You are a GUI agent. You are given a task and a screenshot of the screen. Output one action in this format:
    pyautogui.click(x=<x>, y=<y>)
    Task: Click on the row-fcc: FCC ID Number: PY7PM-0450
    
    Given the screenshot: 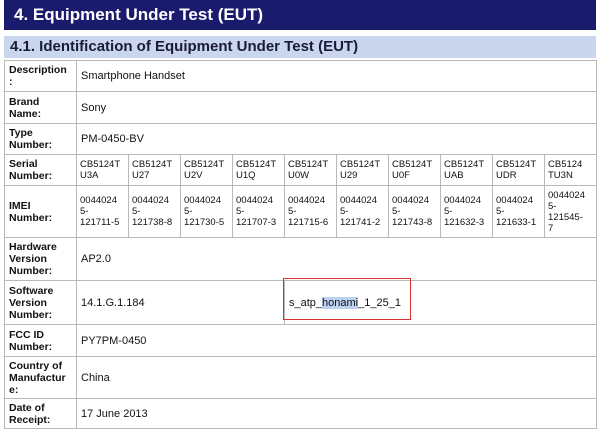 What is the action you would take?
    pyautogui.click(x=301, y=340)
    